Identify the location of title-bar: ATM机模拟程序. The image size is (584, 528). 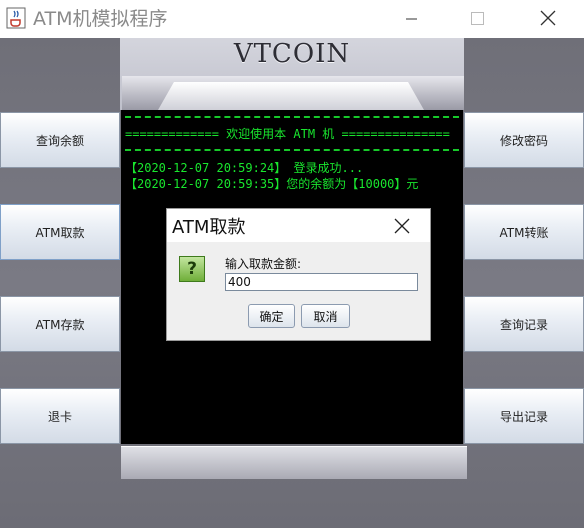
(292, 19).